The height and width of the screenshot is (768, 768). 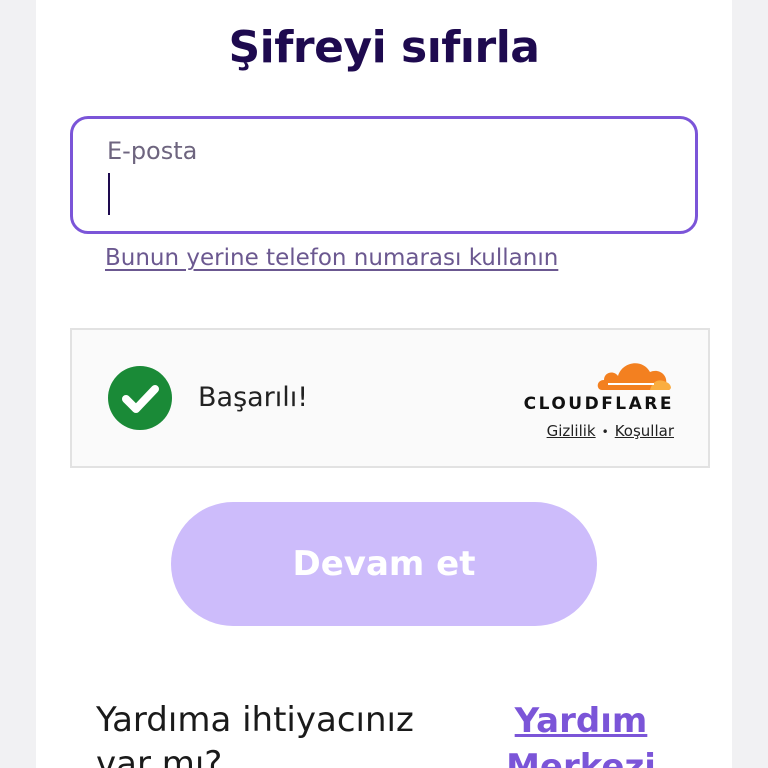 I want to click on continue-button: Devam et, so click(x=384, y=564).